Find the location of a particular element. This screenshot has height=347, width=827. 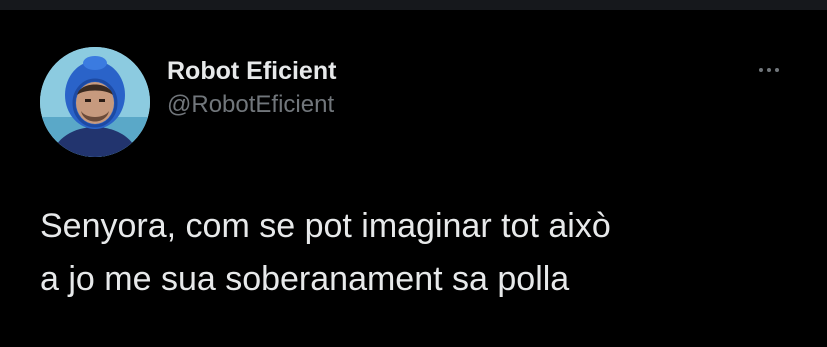

avatar-image is located at coordinates (95, 102).